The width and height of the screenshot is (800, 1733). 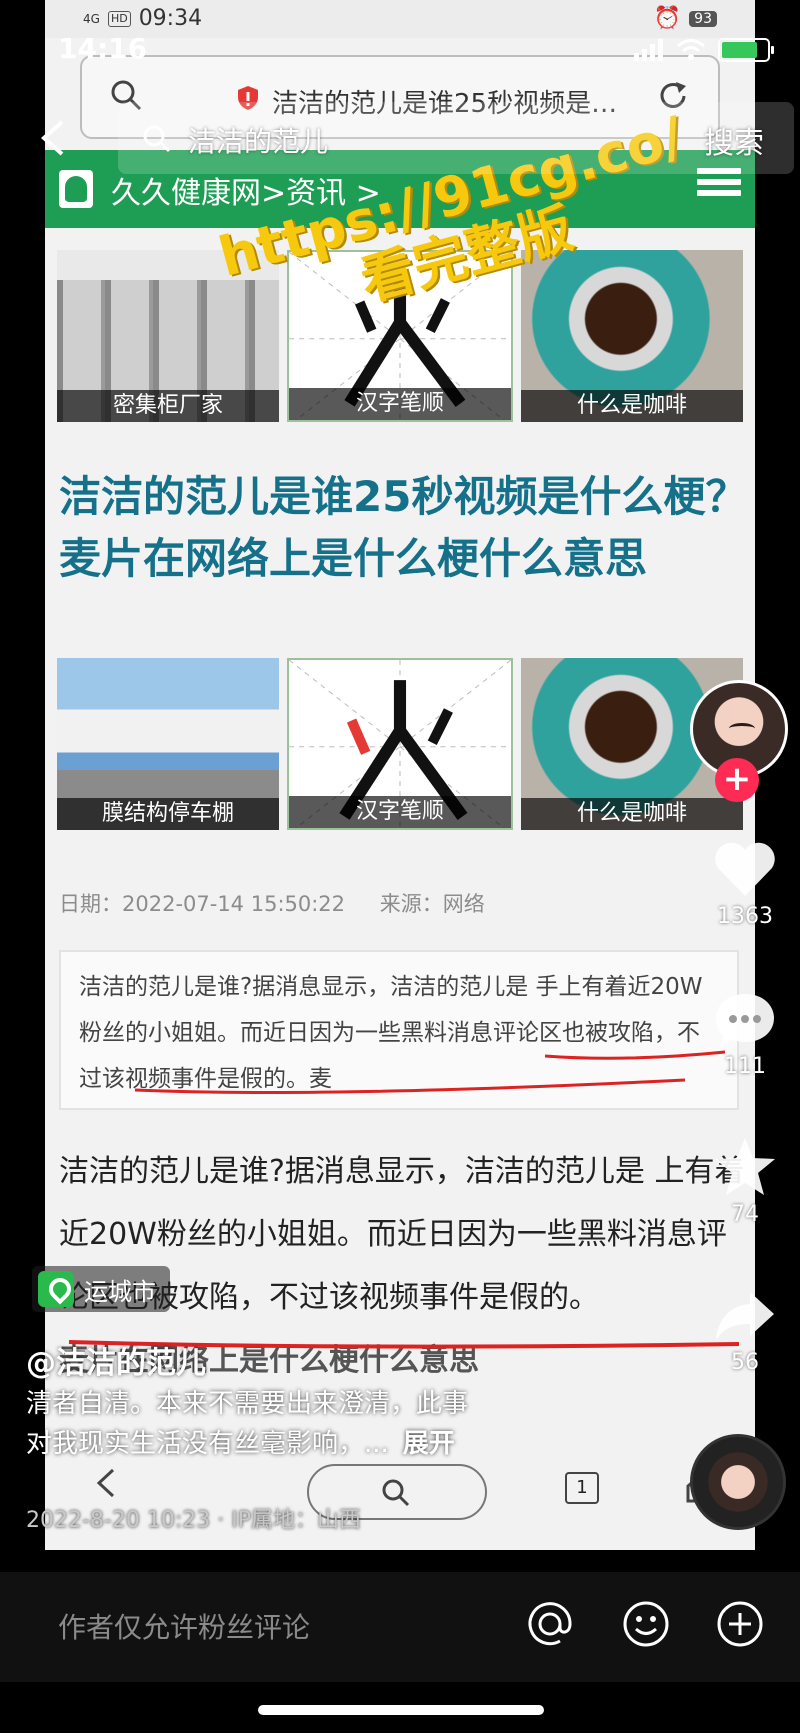 I want to click on inner-hd-badge: HD, so click(x=119, y=18).